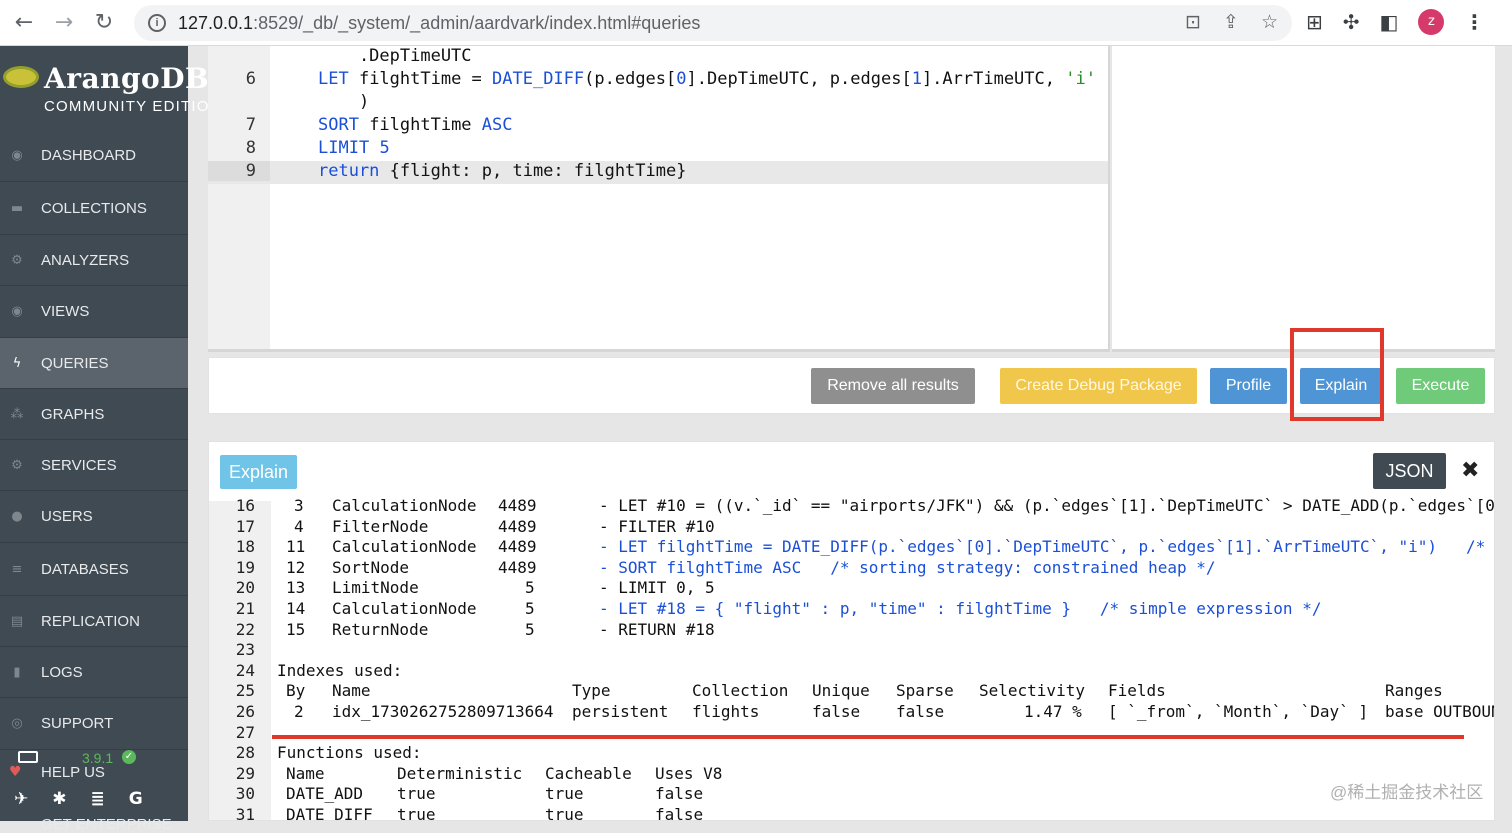  Describe the element at coordinates (94, 517) in the screenshot. I see `sidebar-item-users: ● USERS` at that location.